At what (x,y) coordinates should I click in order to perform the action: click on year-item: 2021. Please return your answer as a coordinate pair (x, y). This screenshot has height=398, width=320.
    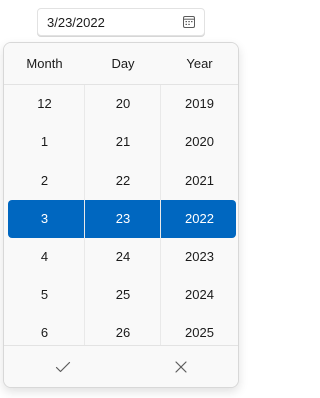
    Looking at the image, I should click on (199, 181).